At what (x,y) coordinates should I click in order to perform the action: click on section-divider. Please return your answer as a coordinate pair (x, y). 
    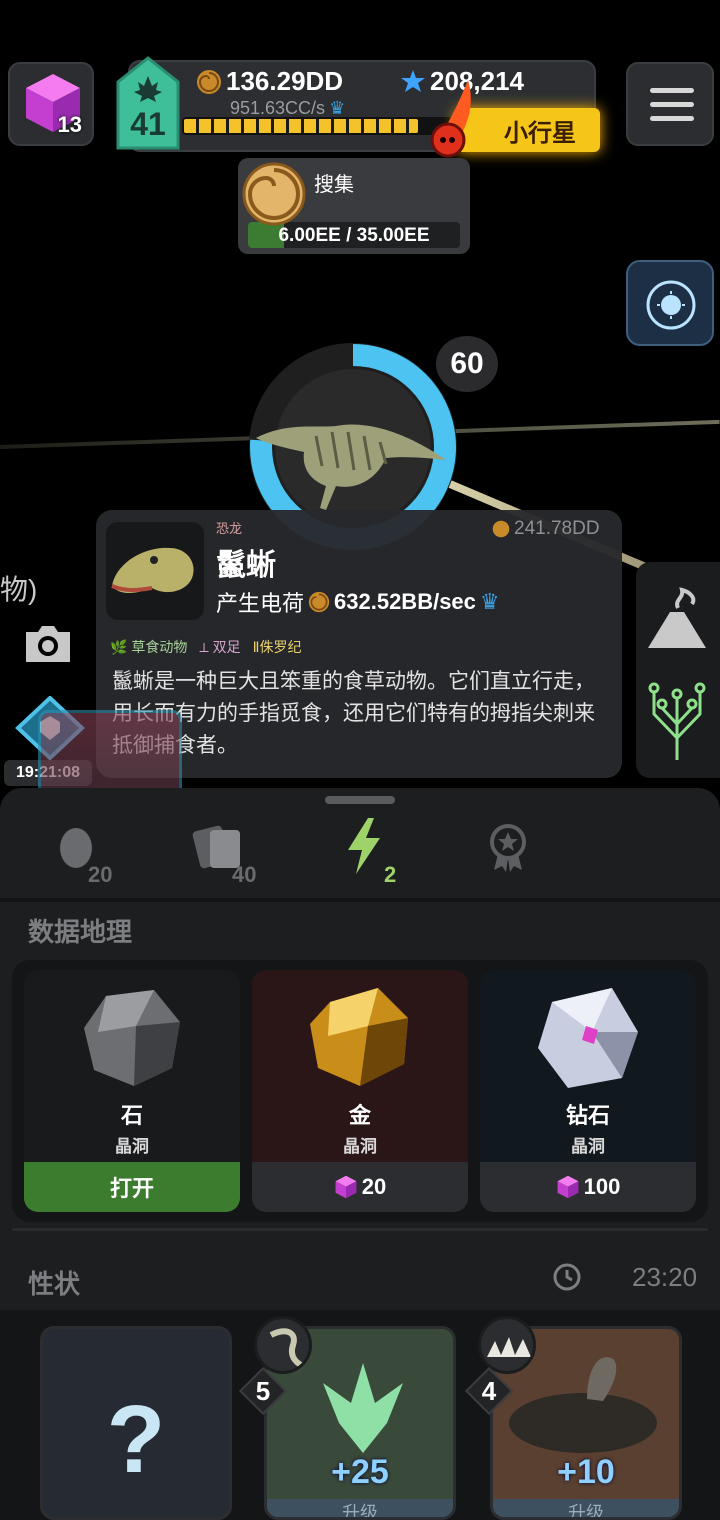
    Looking at the image, I should click on (360, 1229).